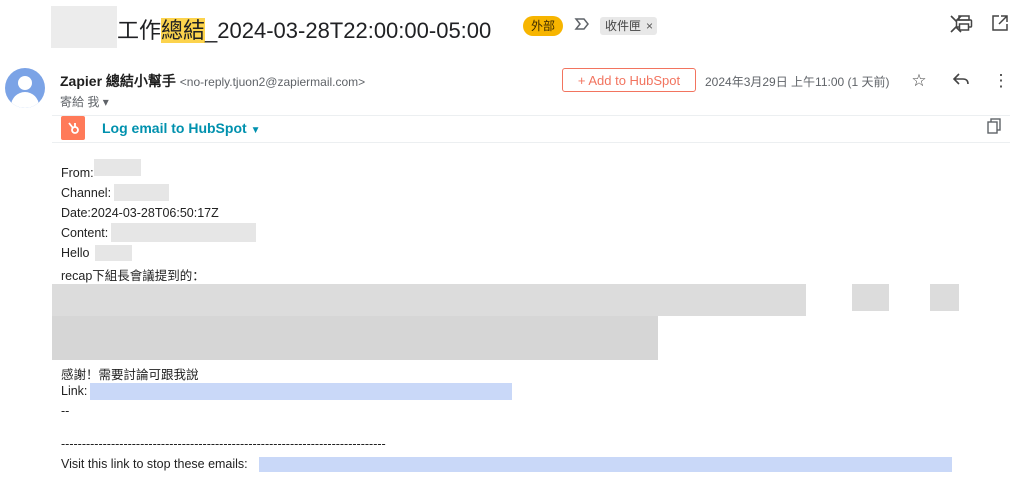 The width and height of the screenshot is (1024, 493). I want to click on print-icon, so click(964, 26).